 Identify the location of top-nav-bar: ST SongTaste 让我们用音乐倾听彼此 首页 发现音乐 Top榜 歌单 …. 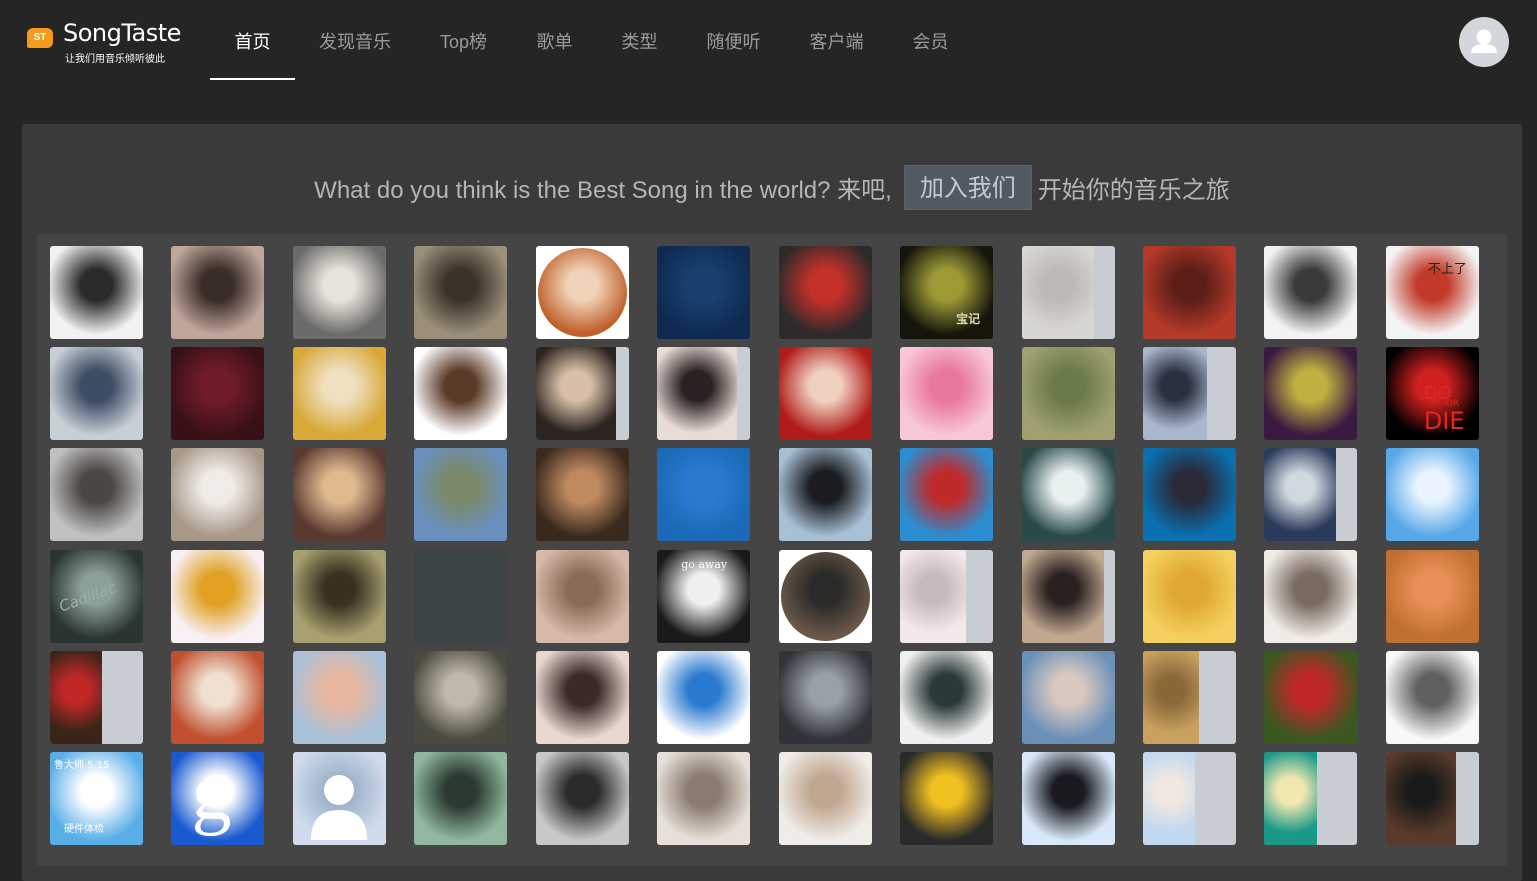
(768, 40).